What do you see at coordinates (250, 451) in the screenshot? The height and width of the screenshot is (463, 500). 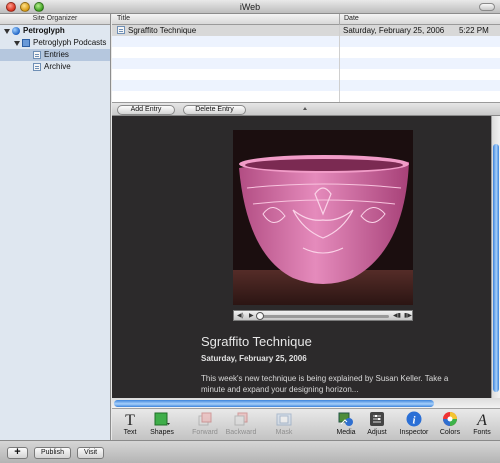 I see `window-bottom-bar: + Publish Visit` at bounding box center [250, 451].